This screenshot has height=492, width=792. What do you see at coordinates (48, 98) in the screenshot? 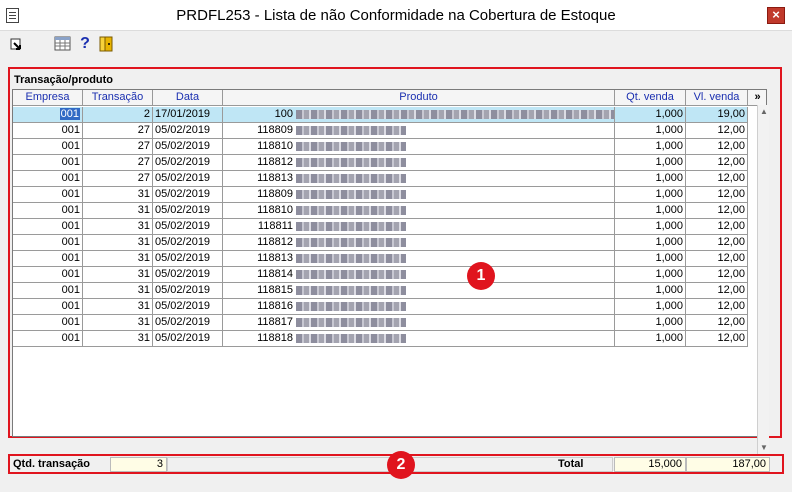
I see `col-header-empresa: Empresa` at bounding box center [48, 98].